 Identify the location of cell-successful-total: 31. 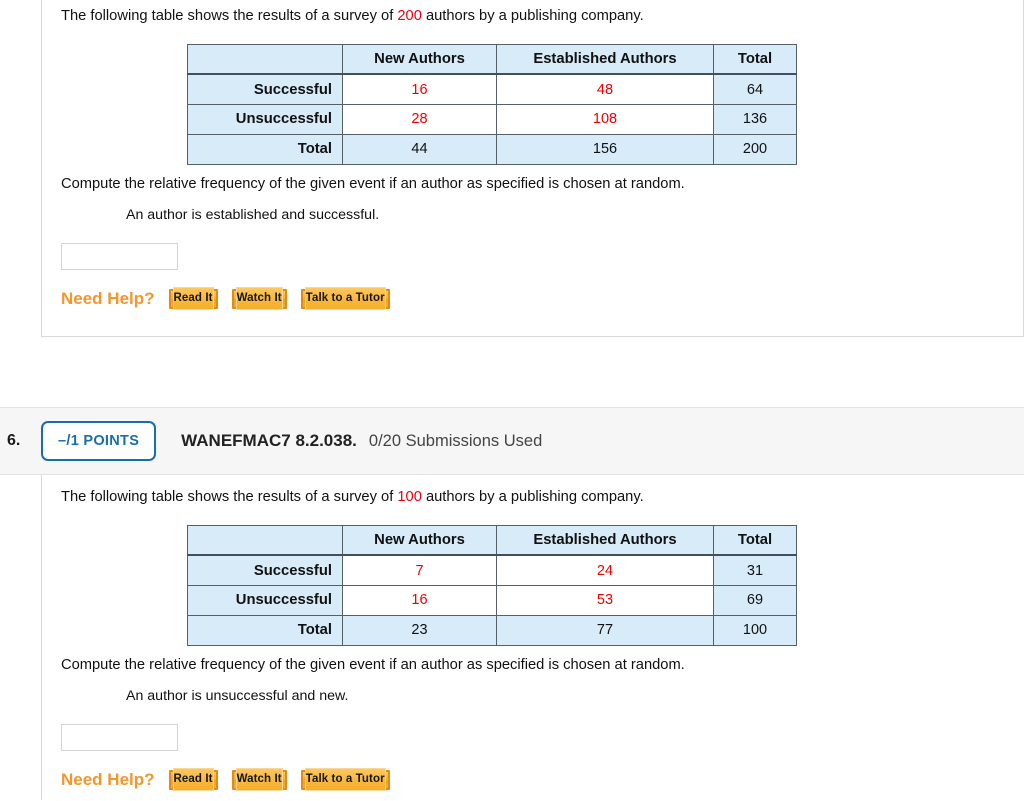
(755, 570).